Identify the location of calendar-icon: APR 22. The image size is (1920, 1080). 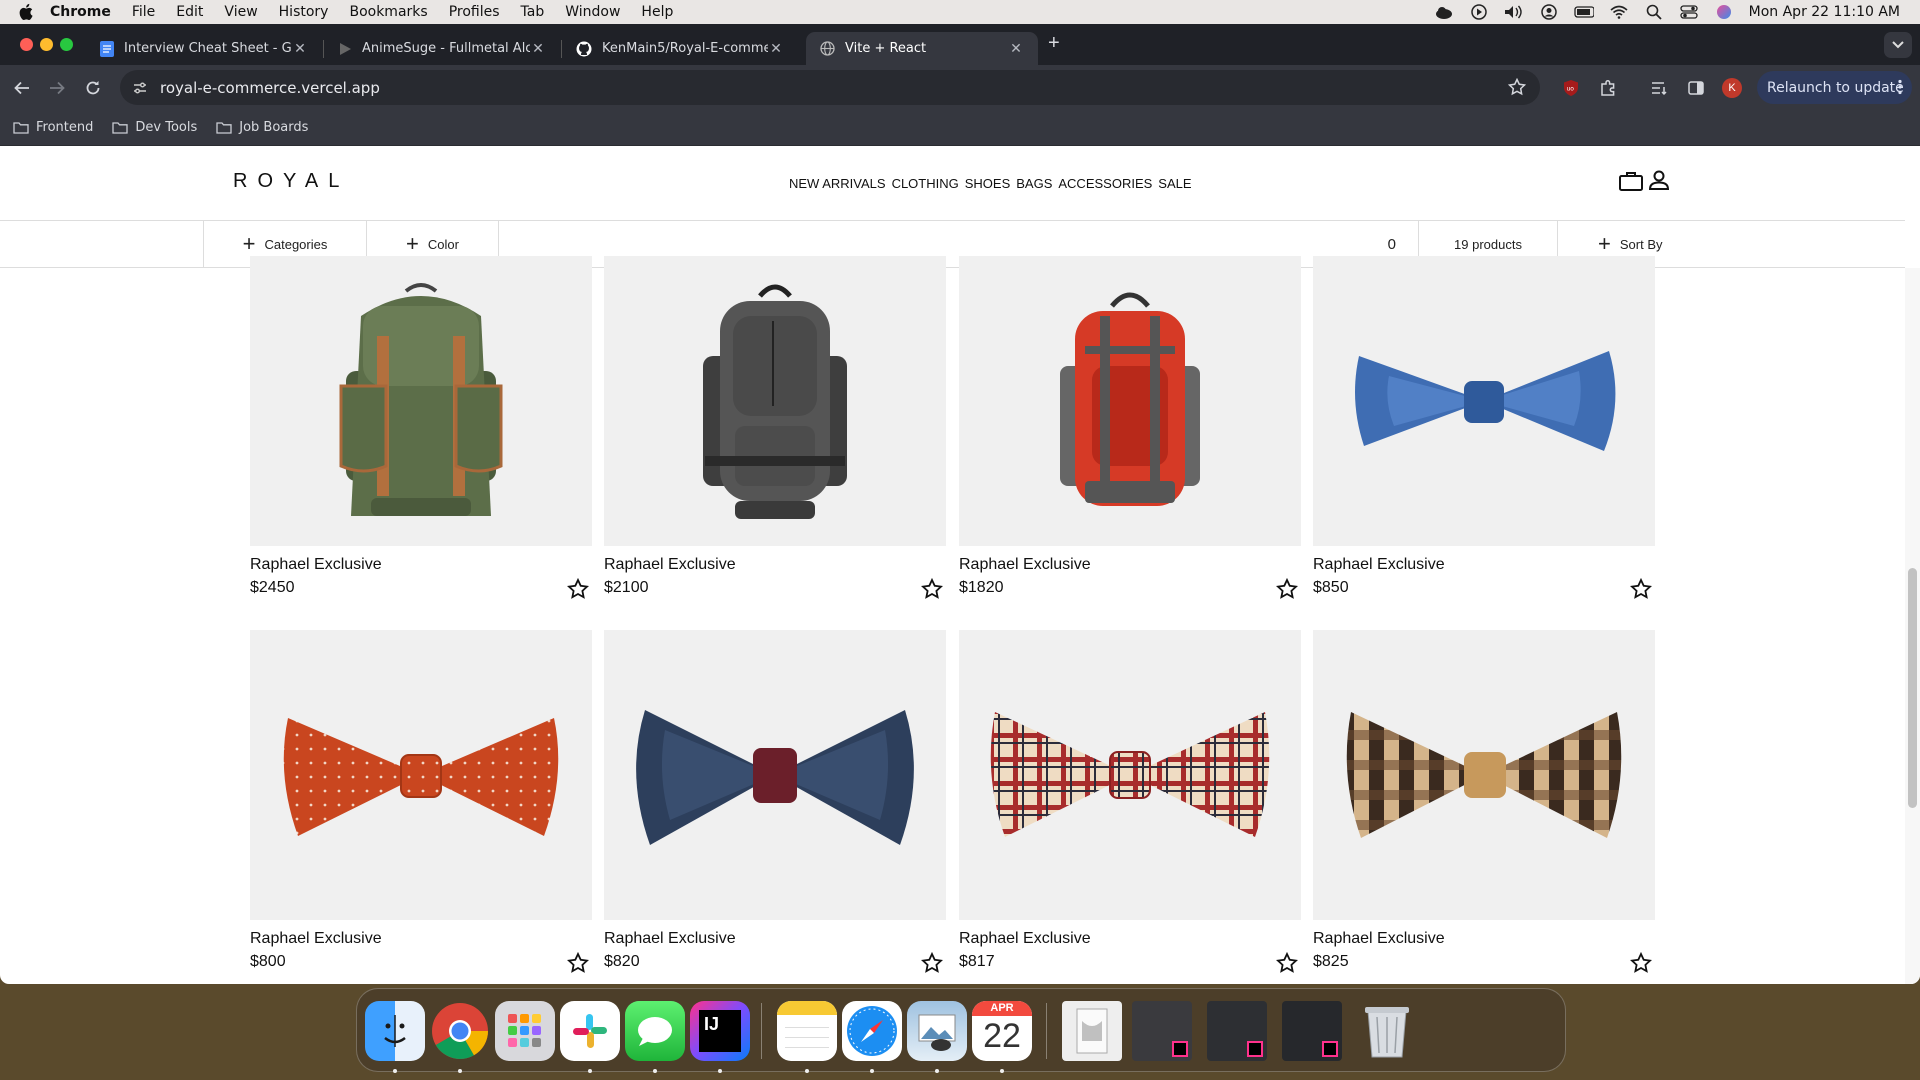
(1002, 1031).